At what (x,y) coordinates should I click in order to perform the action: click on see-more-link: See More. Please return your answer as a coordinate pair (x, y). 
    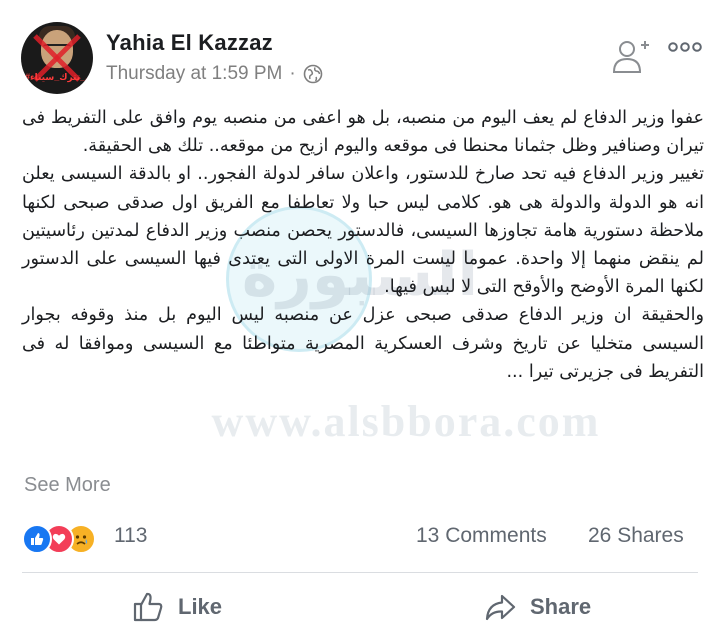
    Looking at the image, I should click on (67, 485).